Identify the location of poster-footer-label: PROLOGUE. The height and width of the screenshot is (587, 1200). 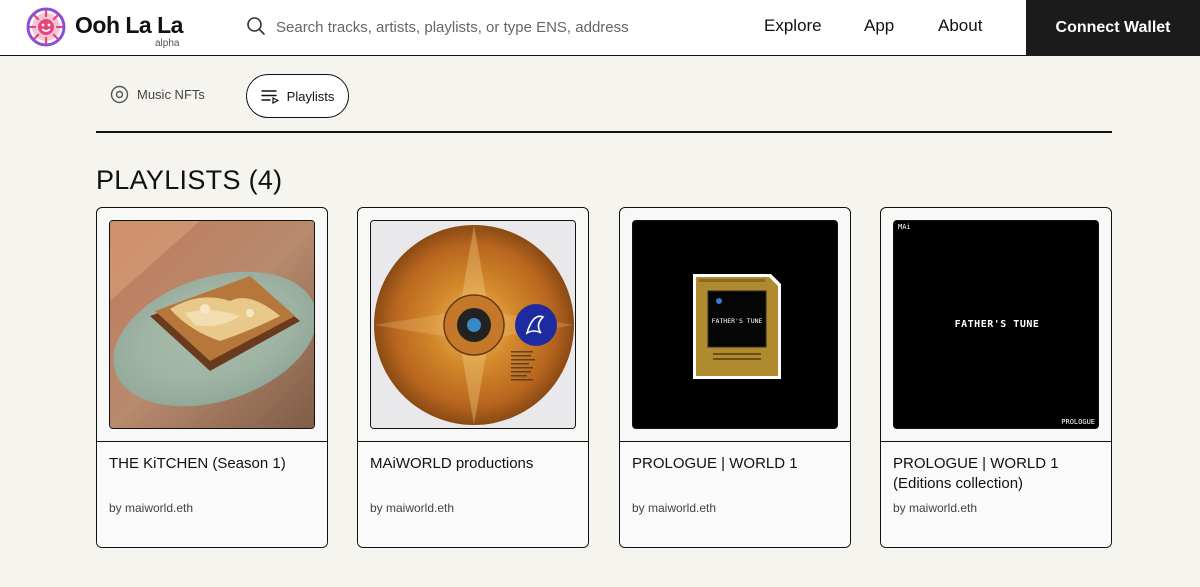
(1078, 422).